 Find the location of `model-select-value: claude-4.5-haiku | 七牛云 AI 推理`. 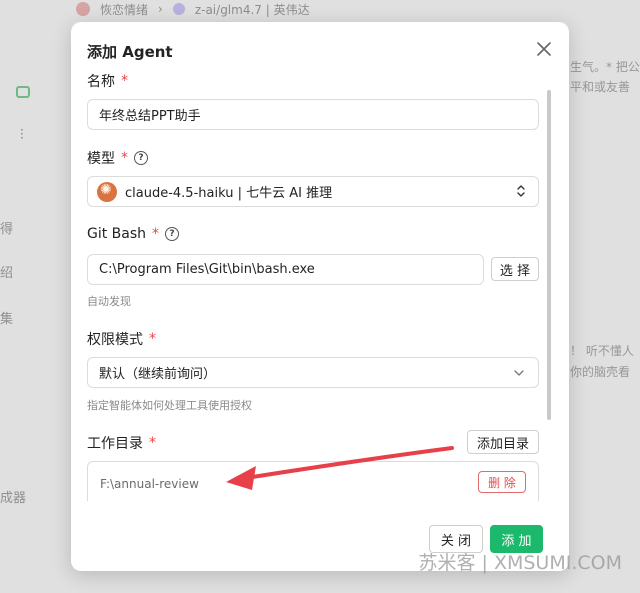

model-select-value: claude-4.5-haiku | 七牛云 AI 推理 is located at coordinates (229, 193).